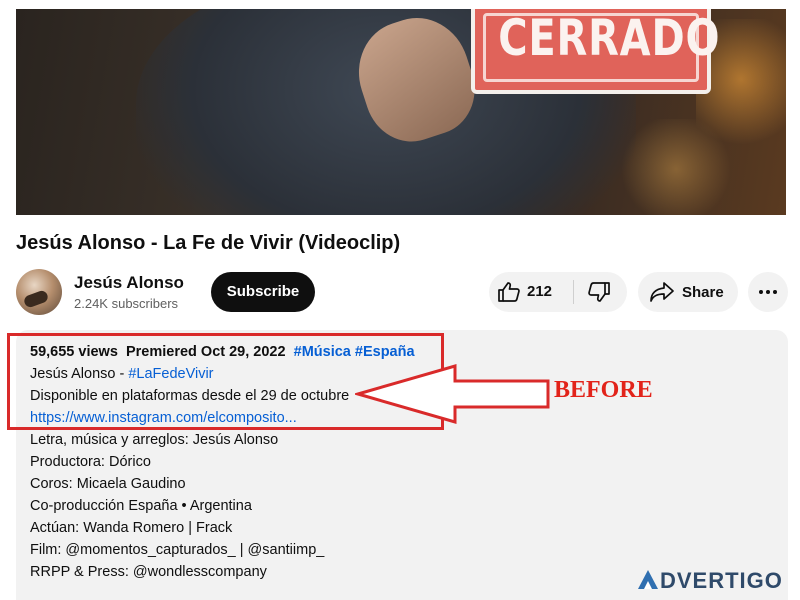  Describe the element at coordinates (603, 390) in the screenshot. I see `annotation-label: BEFORE` at that location.